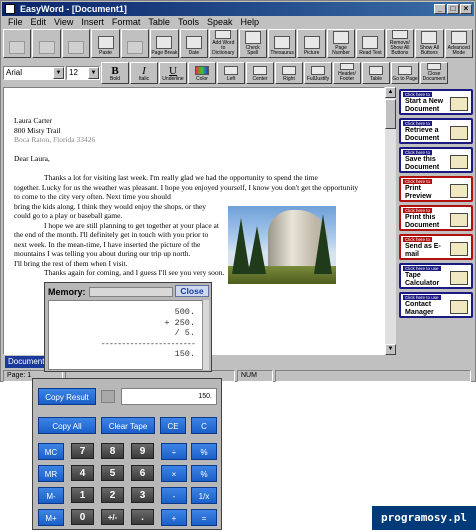 The height and width of the screenshot is (532, 476). Describe the element at coordinates (282, 43) in the screenshot. I see `thesaurus-button: Thesaurus` at that location.